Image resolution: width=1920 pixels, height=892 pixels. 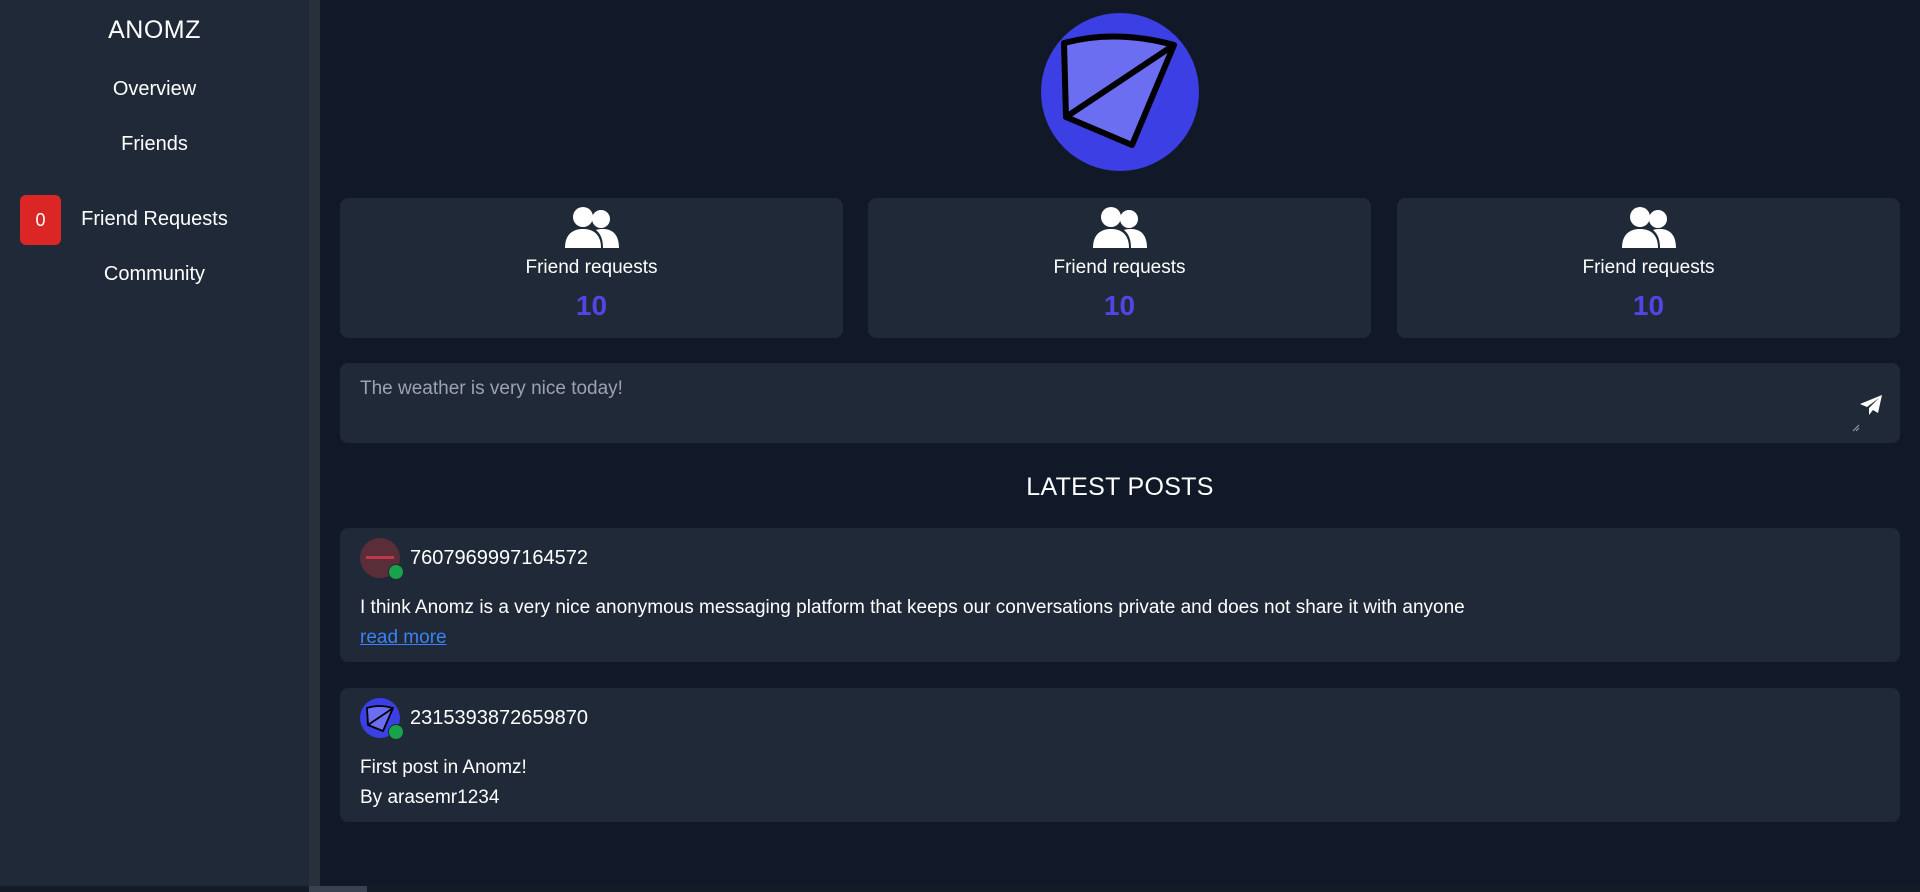 I want to click on horizontal-scrollbar-thumb, so click(x=338, y=889).